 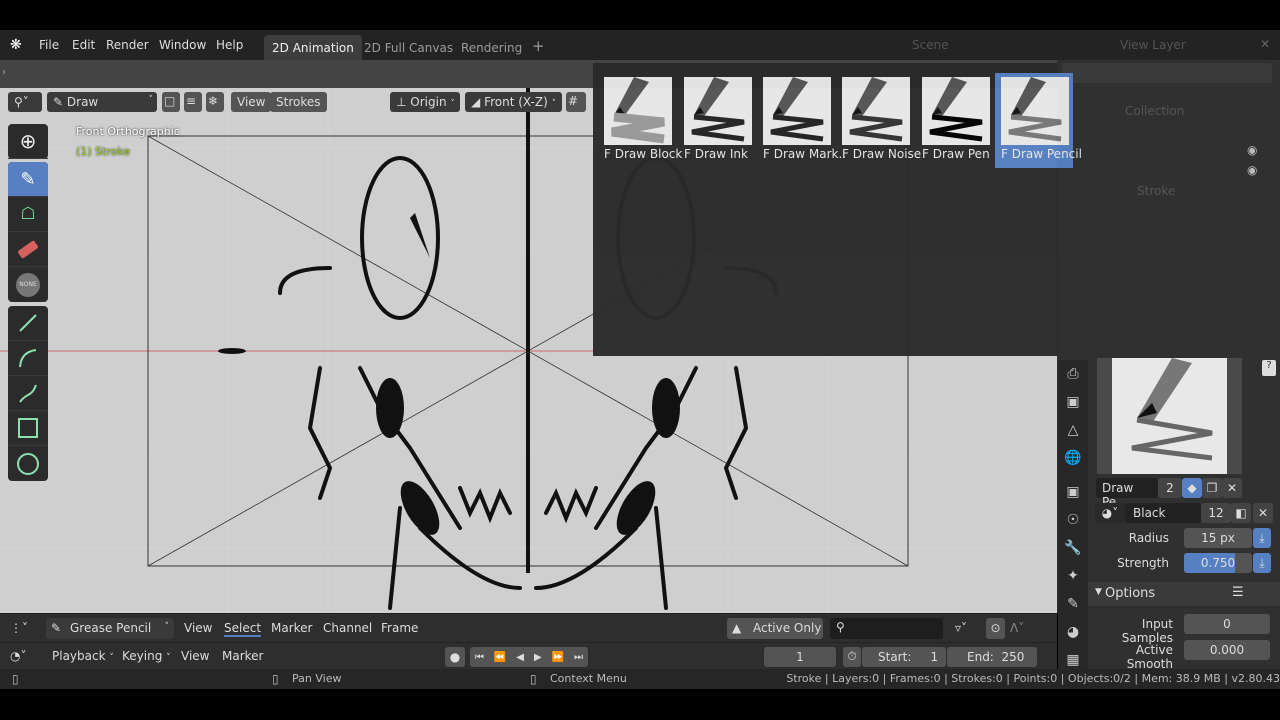 I want to click on tab-2d-full-canvas: 2D Full Canvas, so click(x=408, y=47).